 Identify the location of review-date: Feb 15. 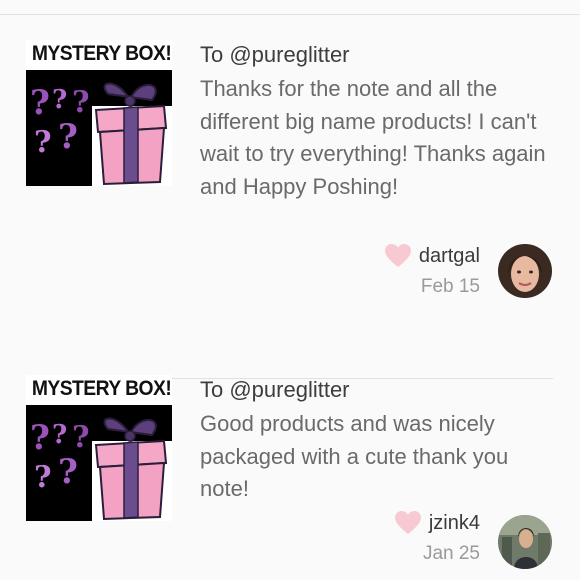
(450, 286).